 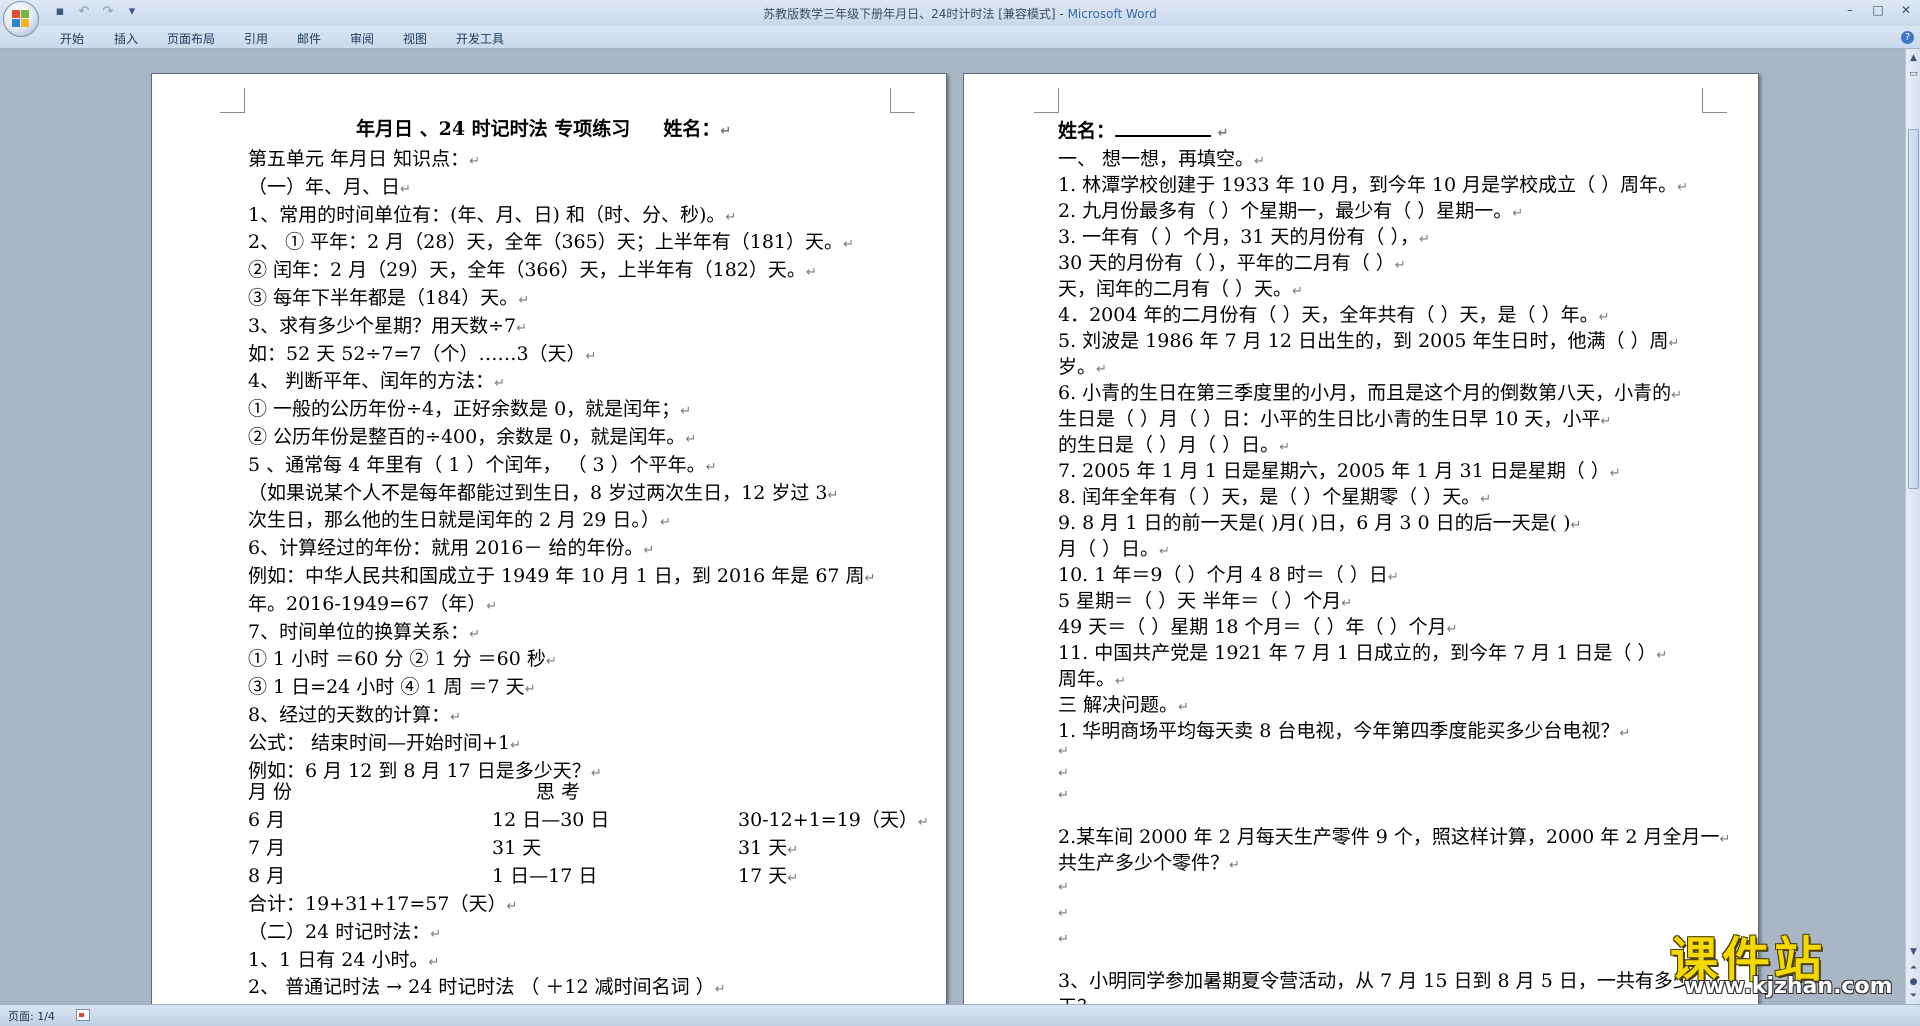 I want to click on left-text-line: 如：52 天 52÷7=7（个）……3（天）↵, so click(x=422, y=352).